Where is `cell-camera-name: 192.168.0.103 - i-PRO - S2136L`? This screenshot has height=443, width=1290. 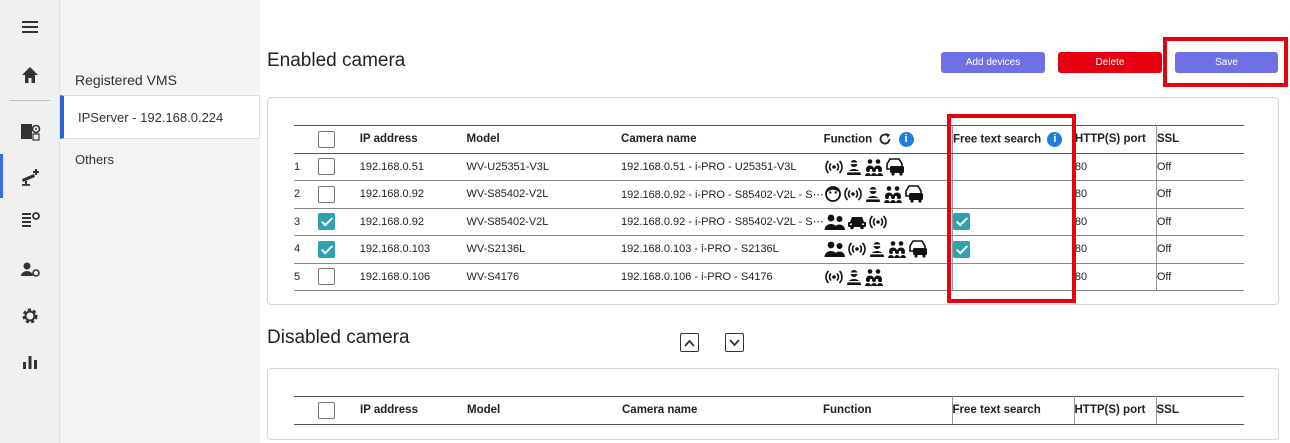
cell-camera-name: 192.168.0.103 - i-PRO - S2136L is located at coordinates (722, 249).